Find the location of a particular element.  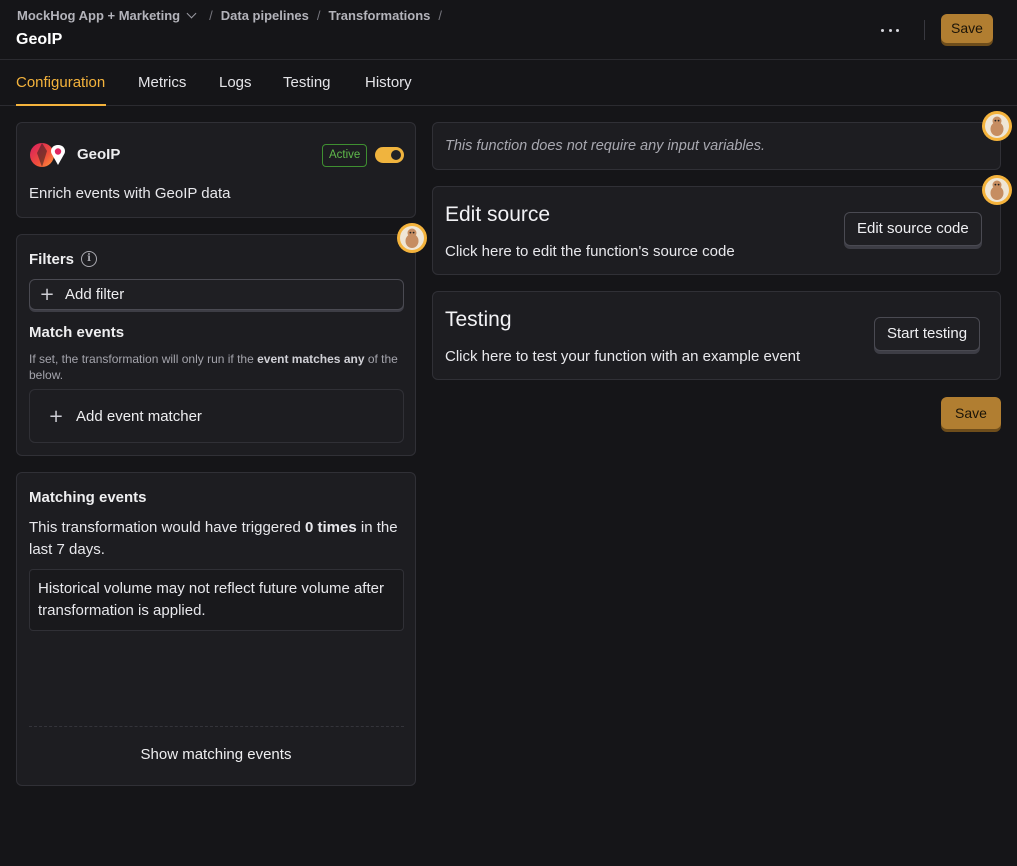

tab-logs: Logs is located at coordinates (235, 82).